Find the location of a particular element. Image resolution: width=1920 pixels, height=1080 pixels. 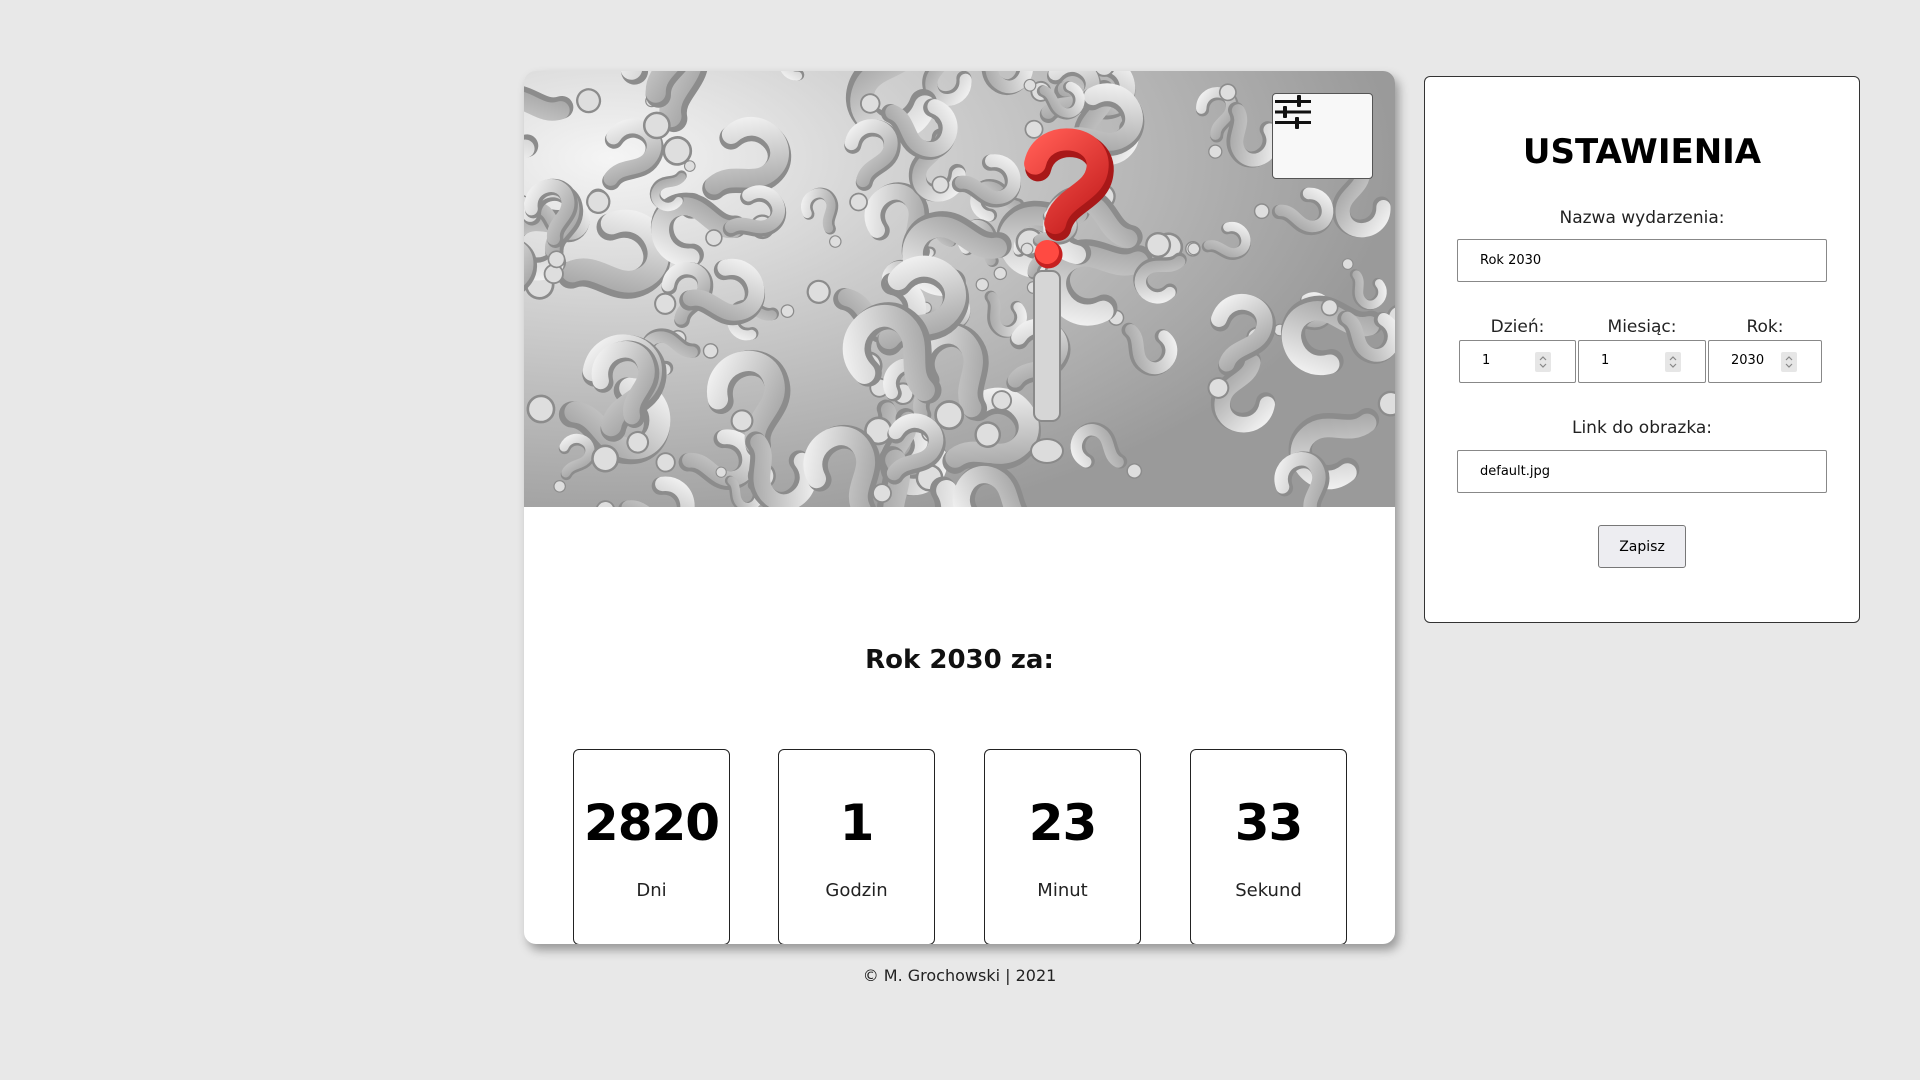

event-name-label: Nazwa wydarzenia: is located at coordinates (1642, 218).